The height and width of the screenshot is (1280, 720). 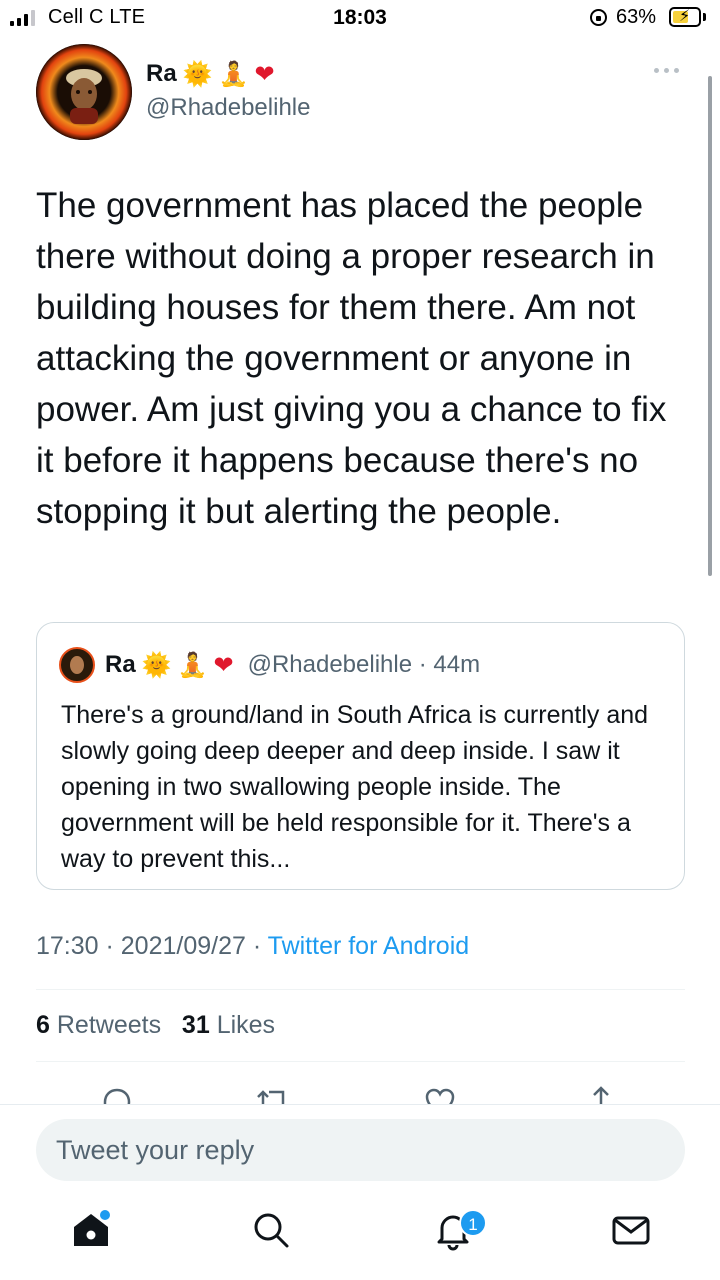 What do you see at coordinates (275, 1095) in the screenshot?
I see `retweet-icon` at bounding box center [275, 1095].